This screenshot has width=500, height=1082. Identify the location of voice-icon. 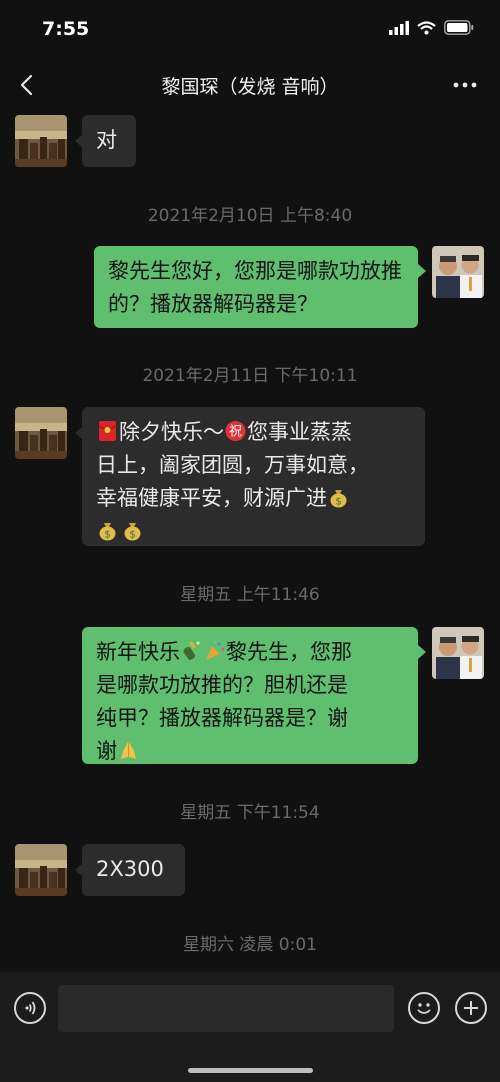
(30, 1008).